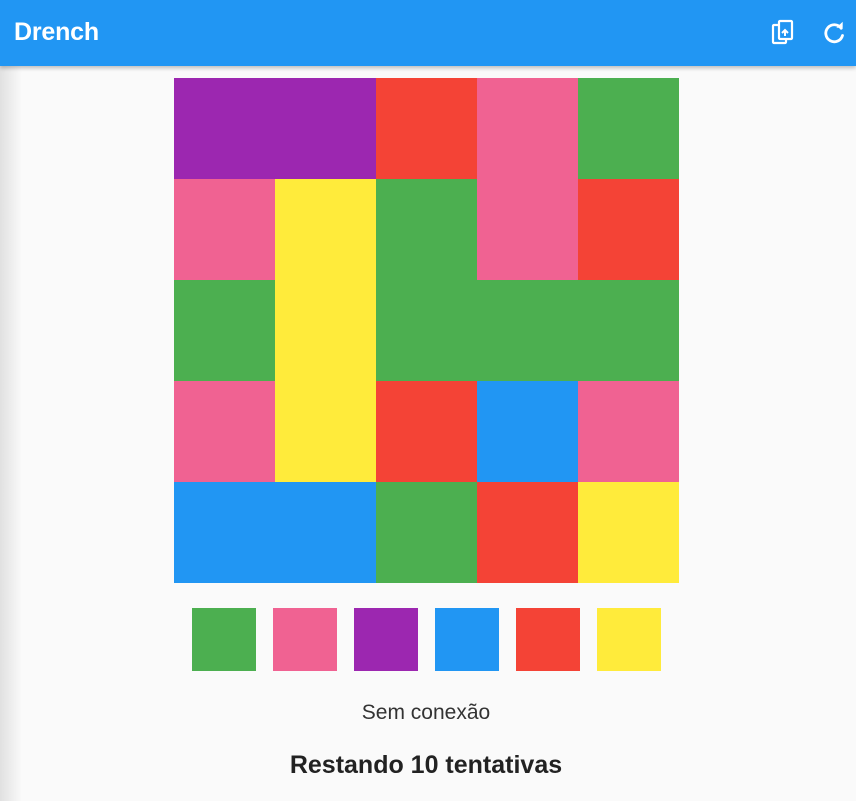 The width and height of the screenshot is (856, 801). Describe the element at coordinates (427, 639) in the screenshot. I see `color-palette` at that location.